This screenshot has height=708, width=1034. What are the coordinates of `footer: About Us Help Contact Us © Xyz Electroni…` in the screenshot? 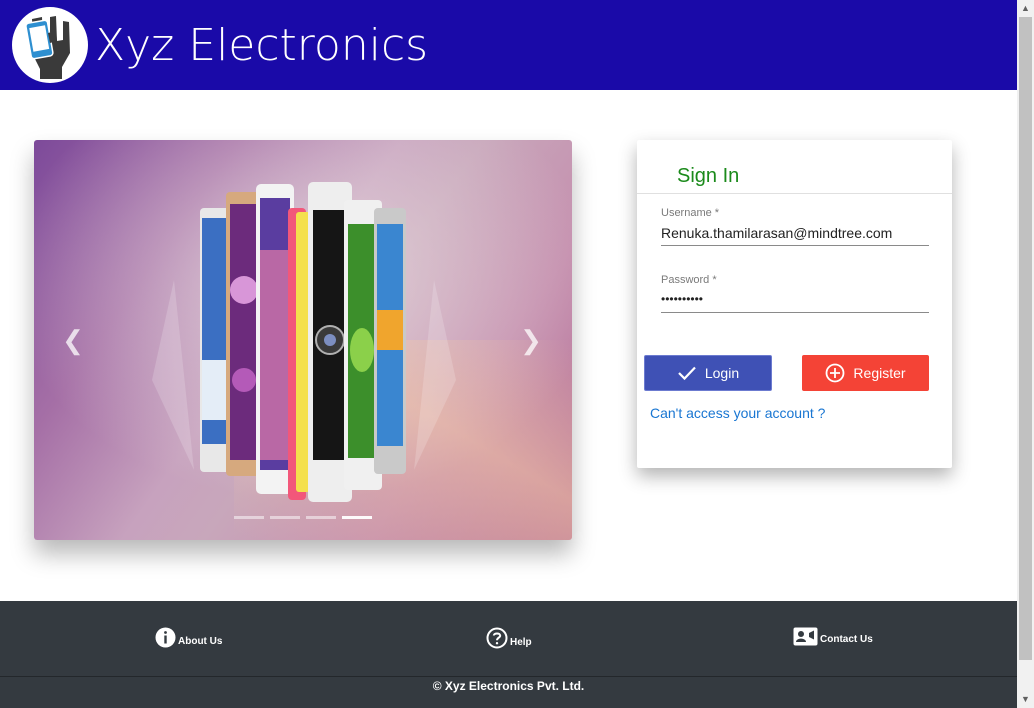 It's located at (508, 654).